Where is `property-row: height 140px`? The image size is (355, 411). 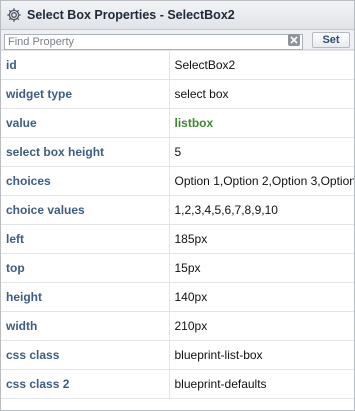 property-row: height 140px is located at coordinates (177, 297).